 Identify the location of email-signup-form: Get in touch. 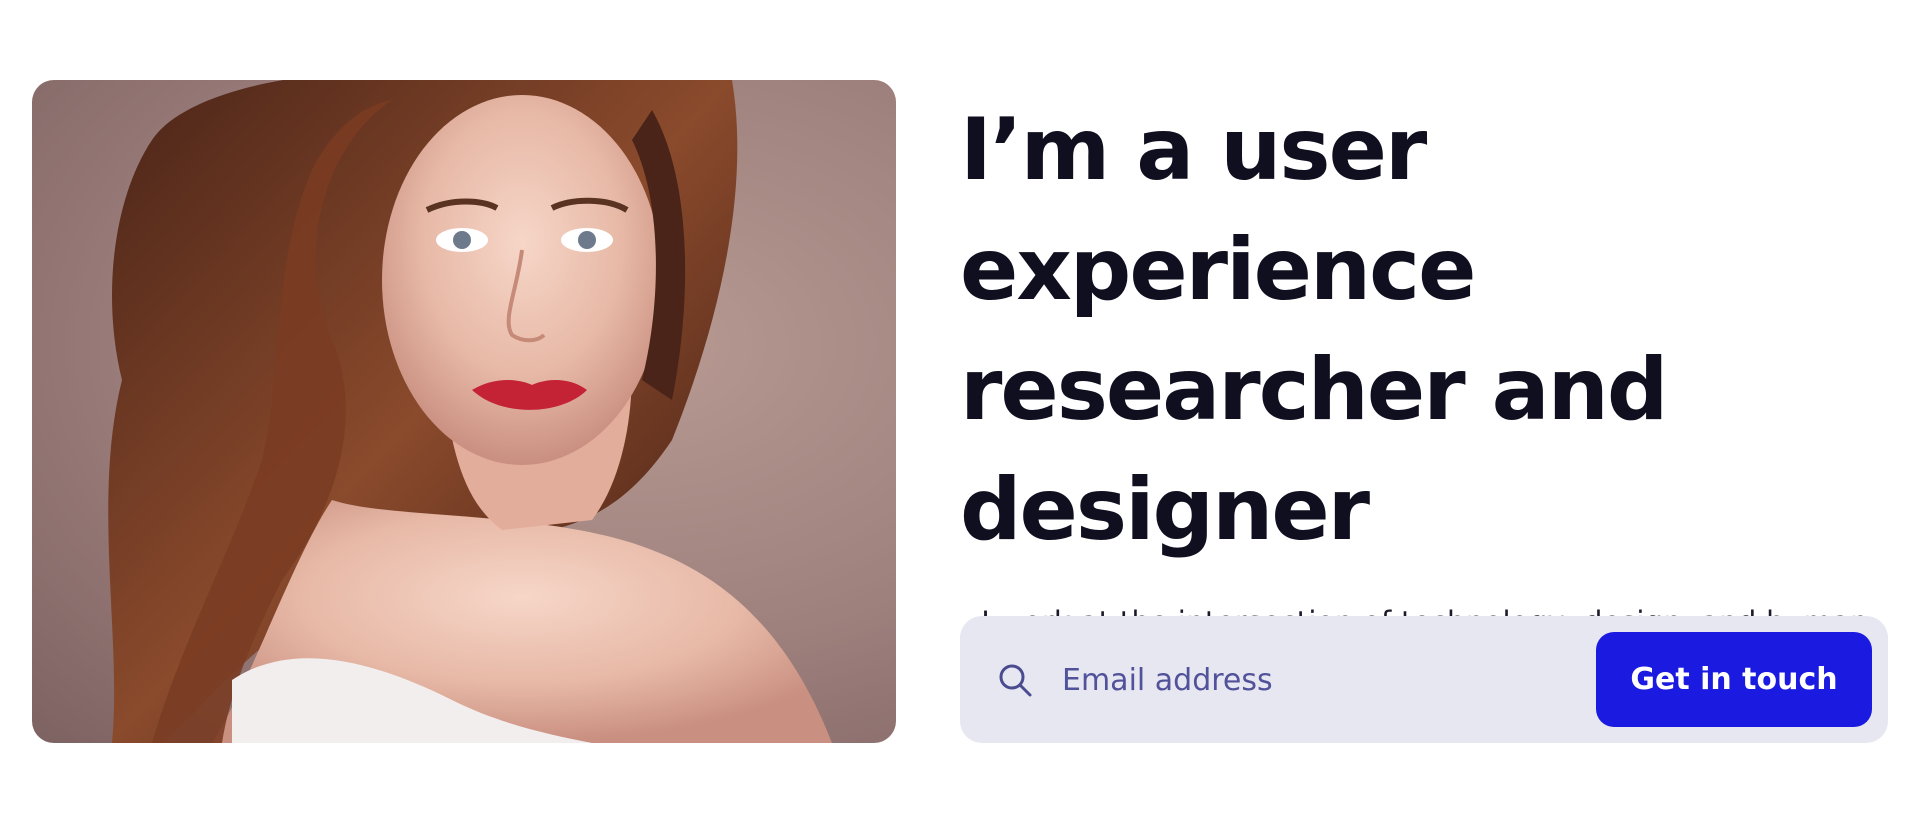
(1424, 679).